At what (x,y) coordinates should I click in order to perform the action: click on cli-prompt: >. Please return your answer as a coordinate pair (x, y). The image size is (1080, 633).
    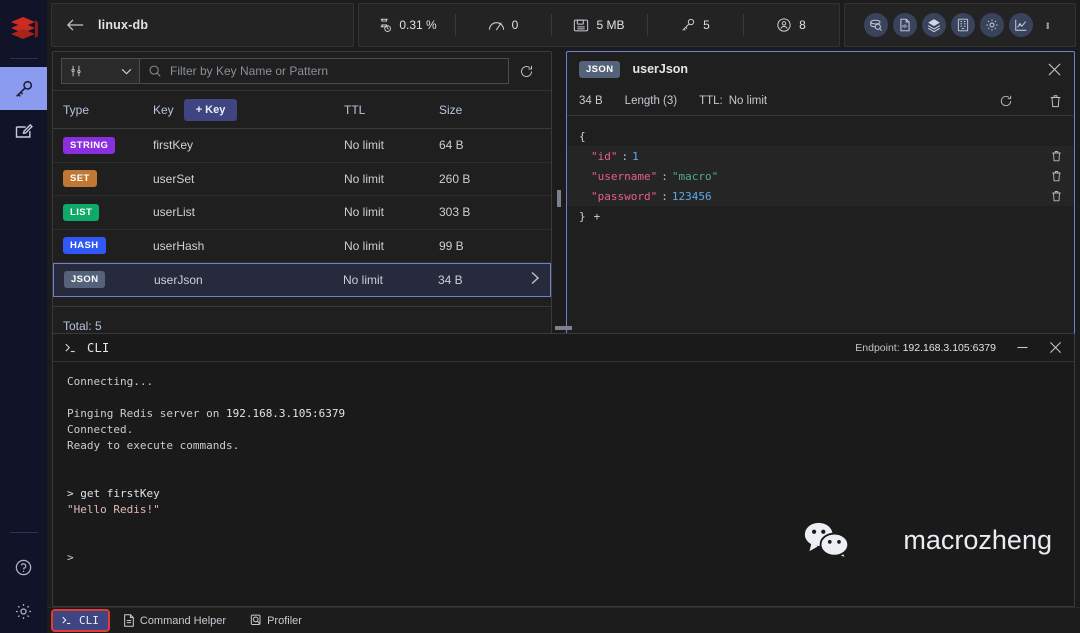
    Looking at the image, I should click on (70, 557).